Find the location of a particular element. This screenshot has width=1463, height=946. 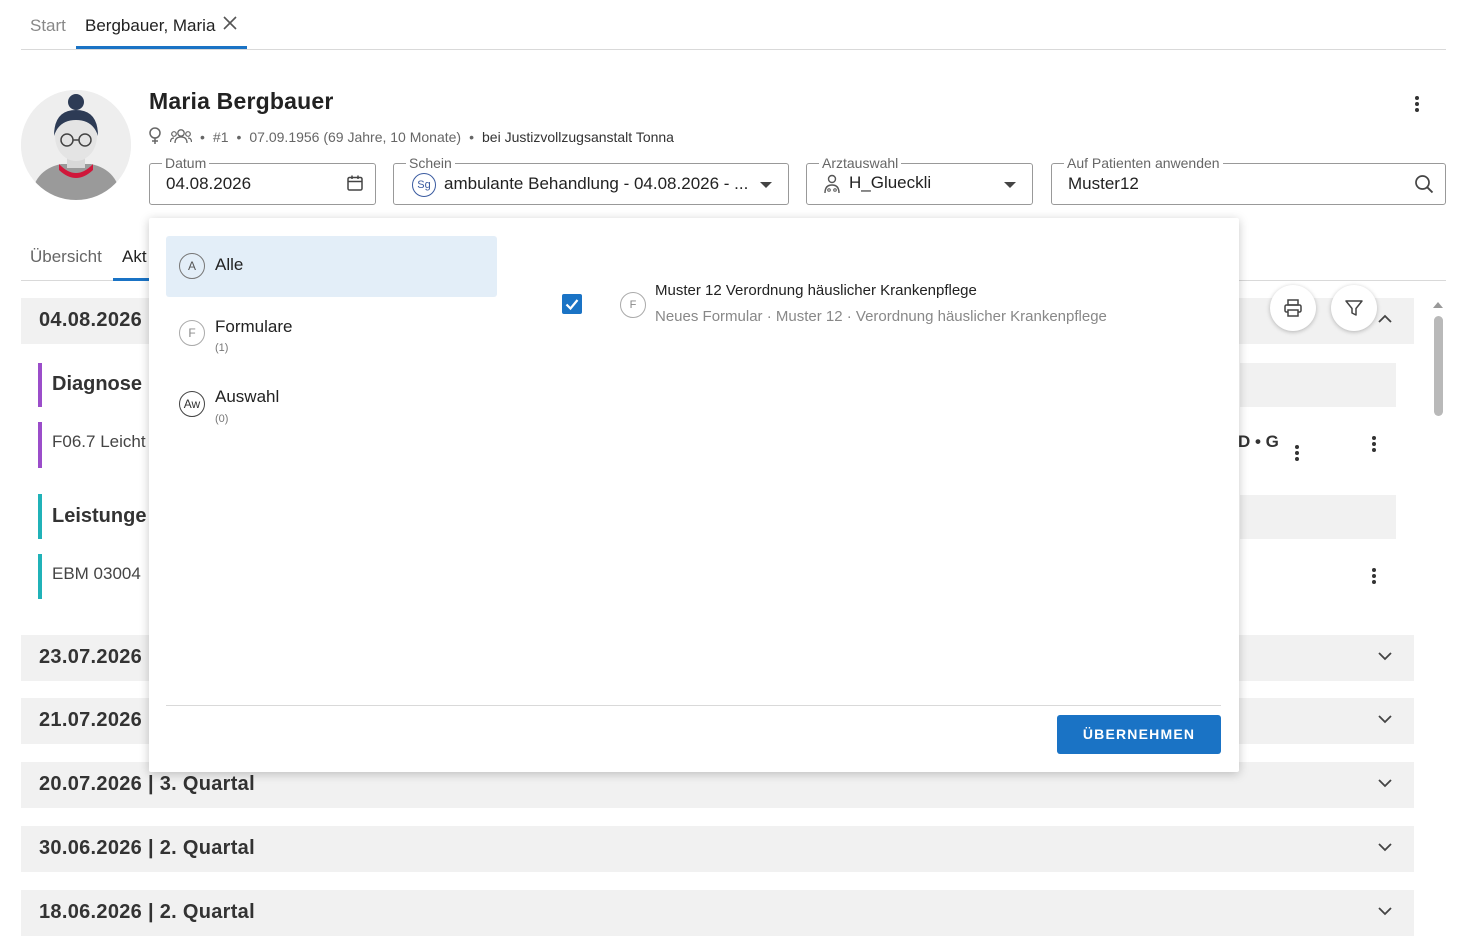

schein-select-label: Schein is located at coordinates (430, 163).